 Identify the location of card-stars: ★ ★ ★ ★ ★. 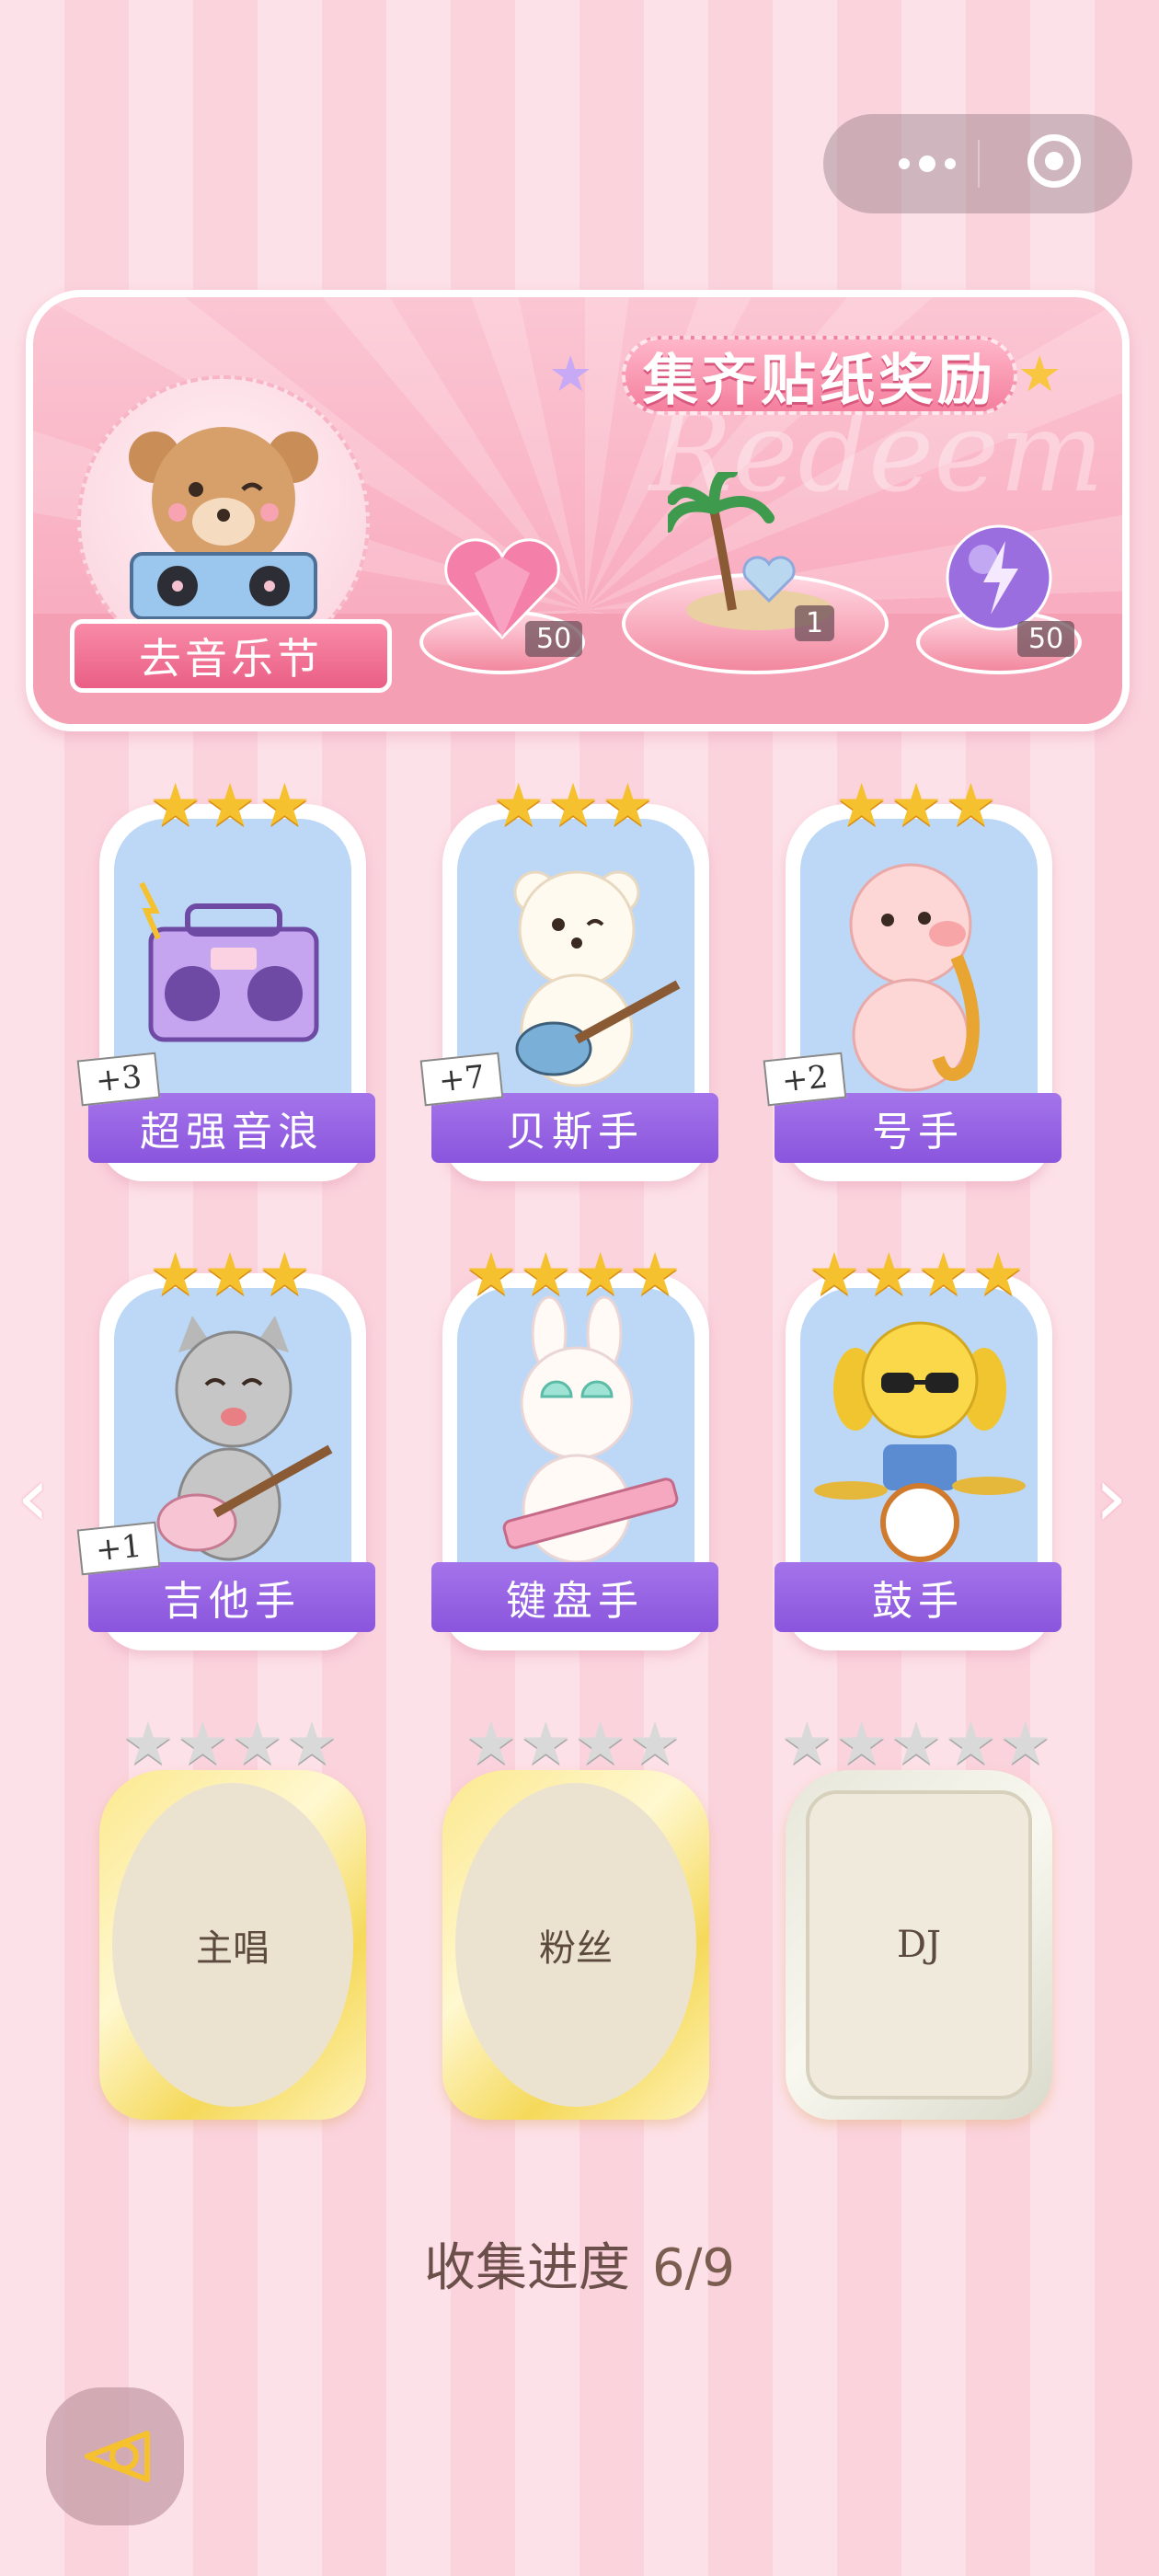
(916, 1744).